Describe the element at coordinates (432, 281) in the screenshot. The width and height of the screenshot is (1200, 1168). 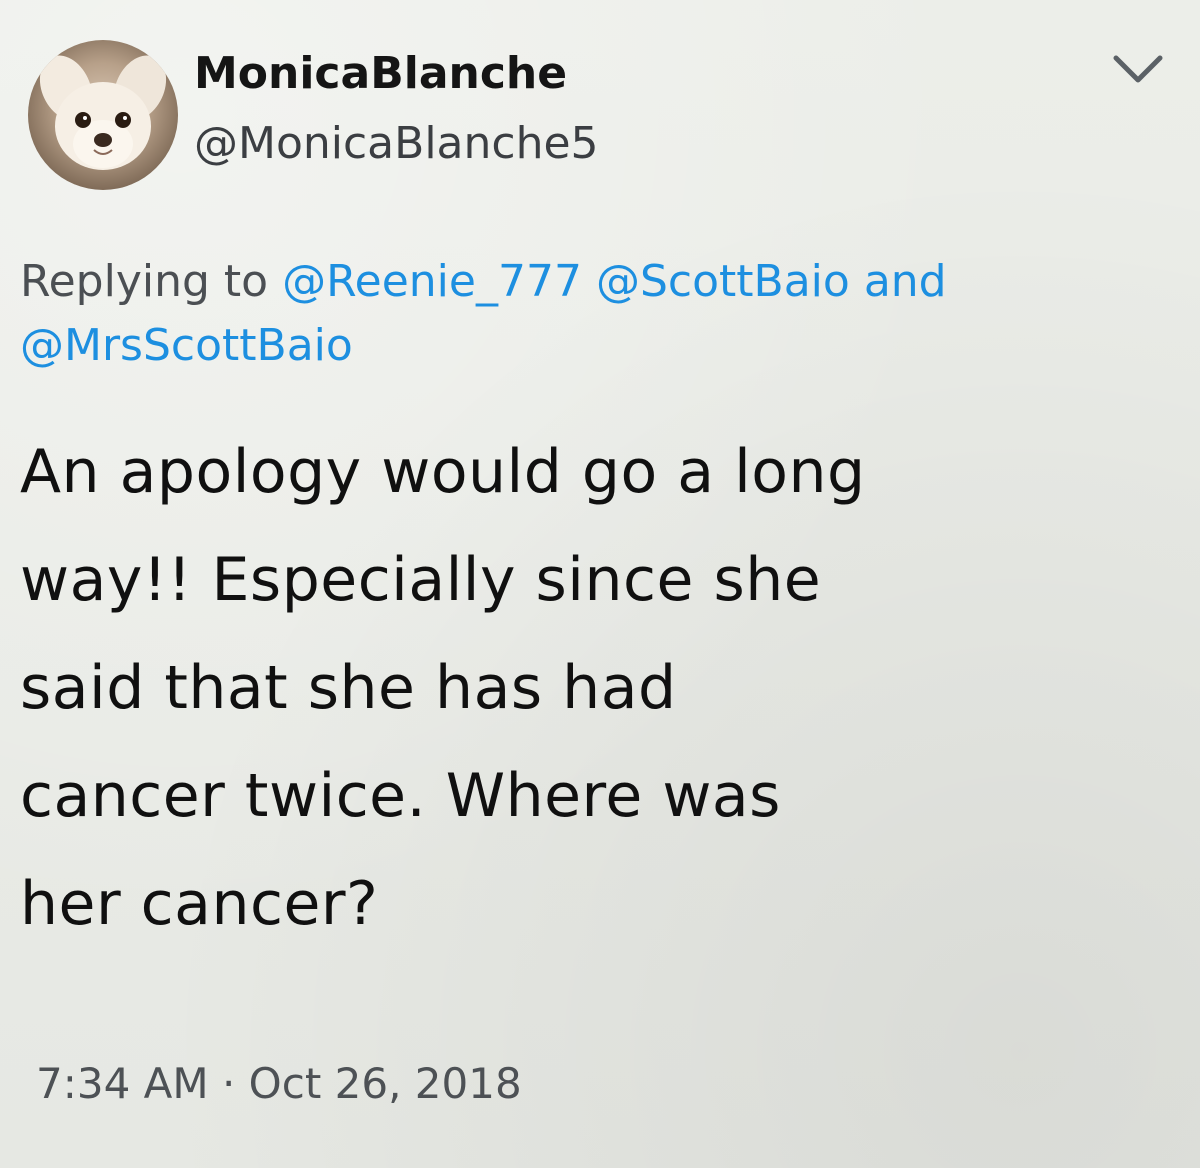
I see `mention-link: @Reenie_777` at that location.